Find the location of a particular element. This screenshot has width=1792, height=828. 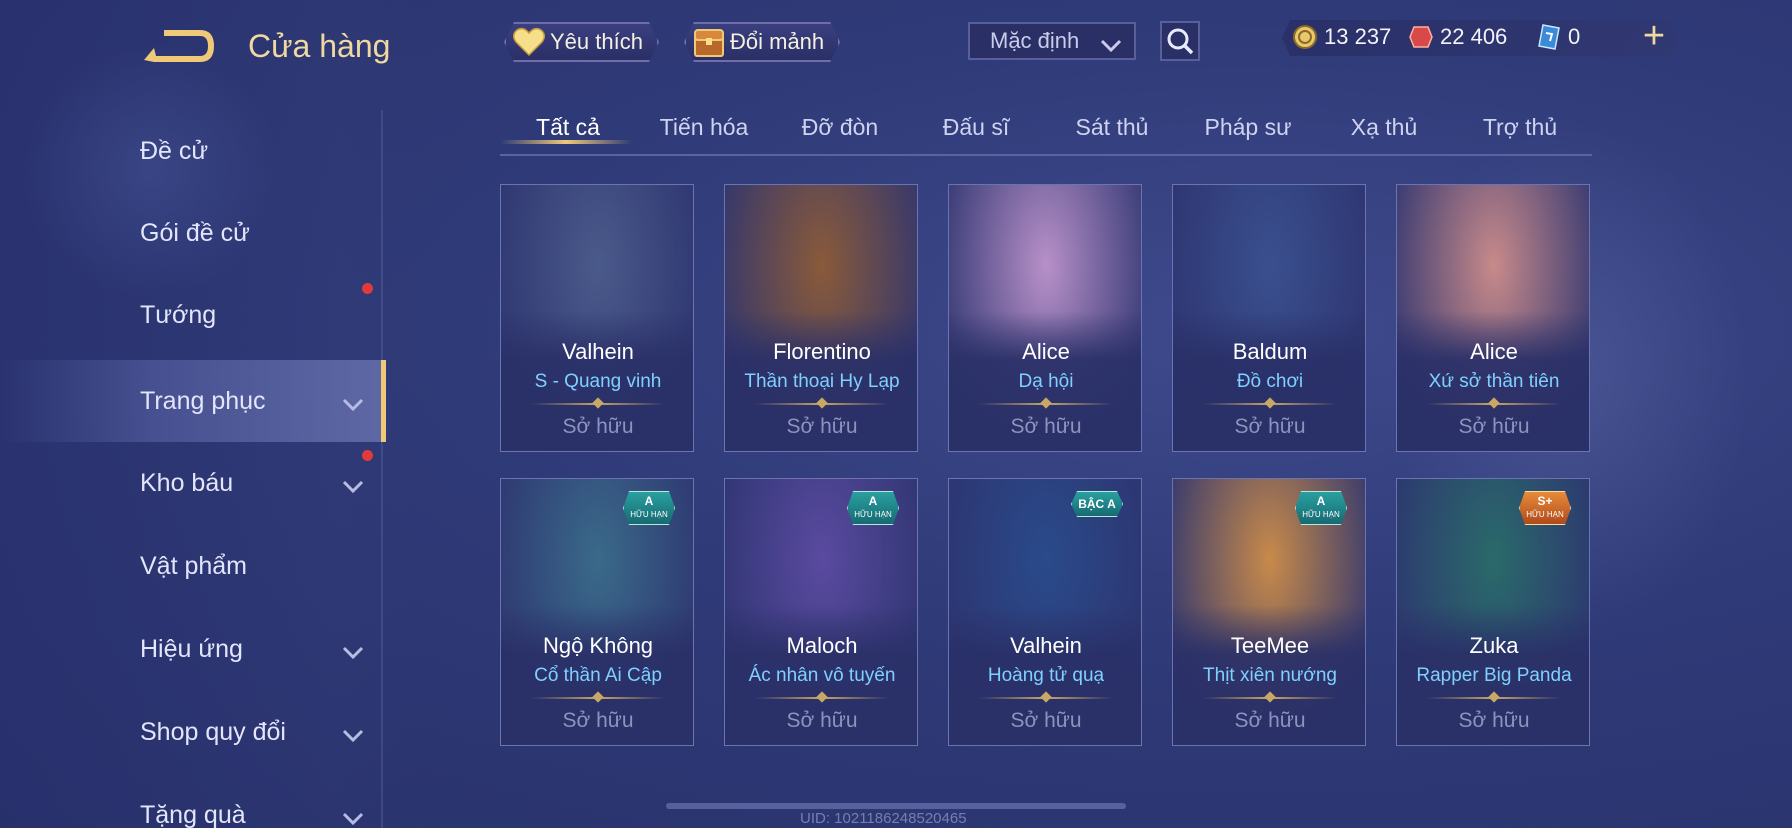

hero-name: Ngộ Không is located at coordinates (598, 645).